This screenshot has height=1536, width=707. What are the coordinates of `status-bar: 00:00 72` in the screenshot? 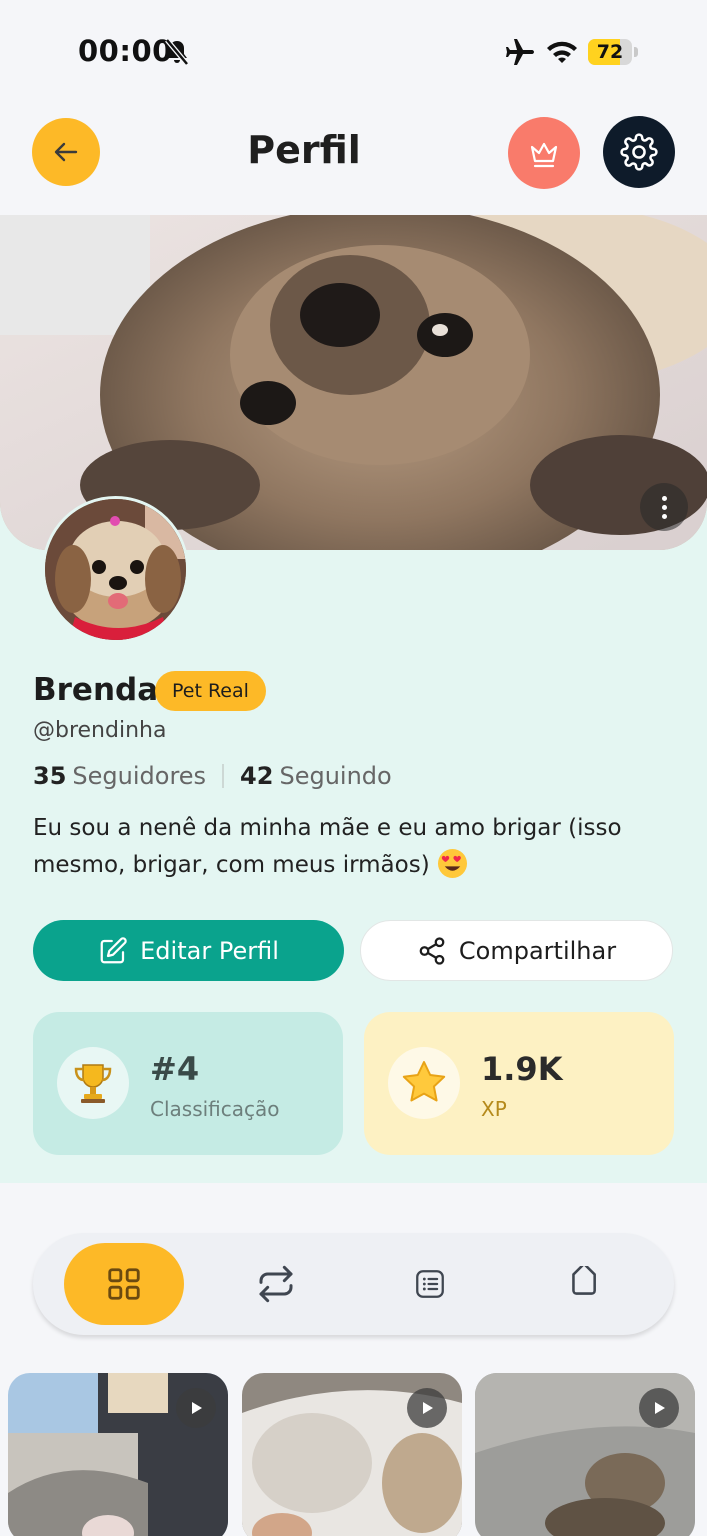 It's located at (353, 50).